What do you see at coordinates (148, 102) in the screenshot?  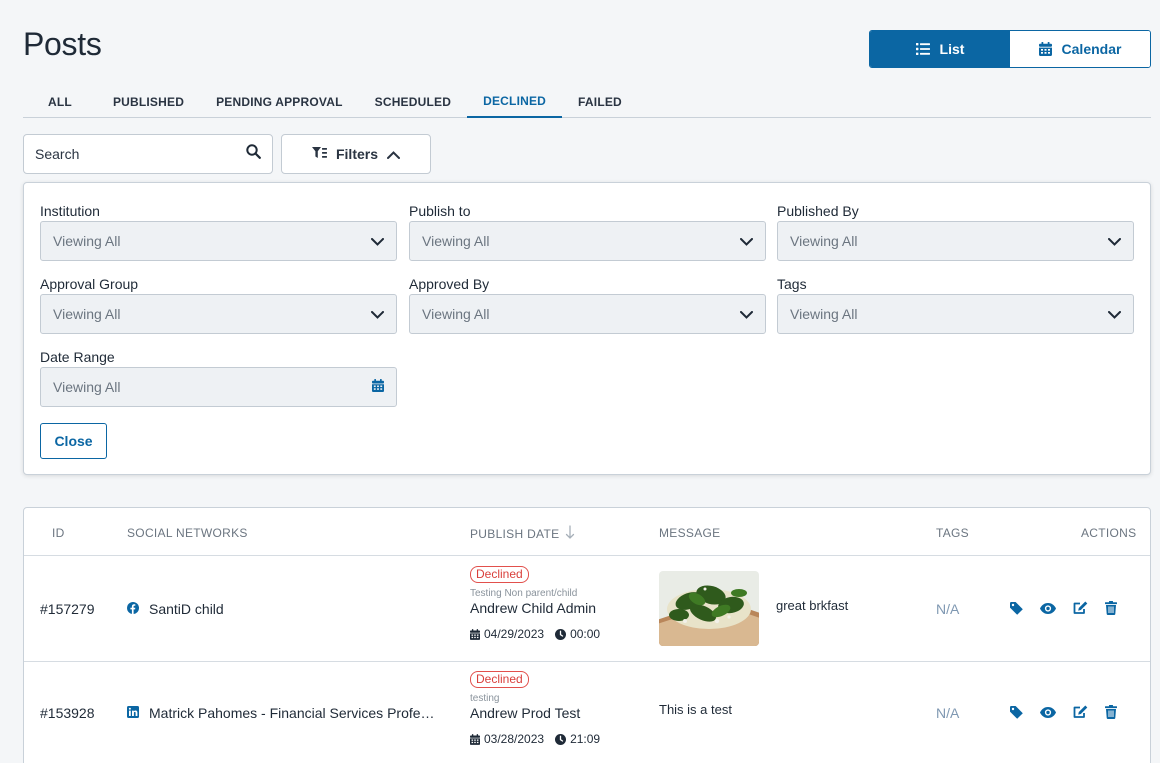 I see `tab-published: PUBLISHED` at bounding box center [148, 102].